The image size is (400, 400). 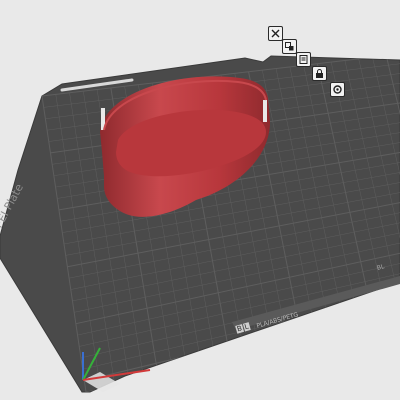 What do you see at coordinates (319, 73) in the screenshot?
I see `lock-icon` at bounding box center [319, 73].